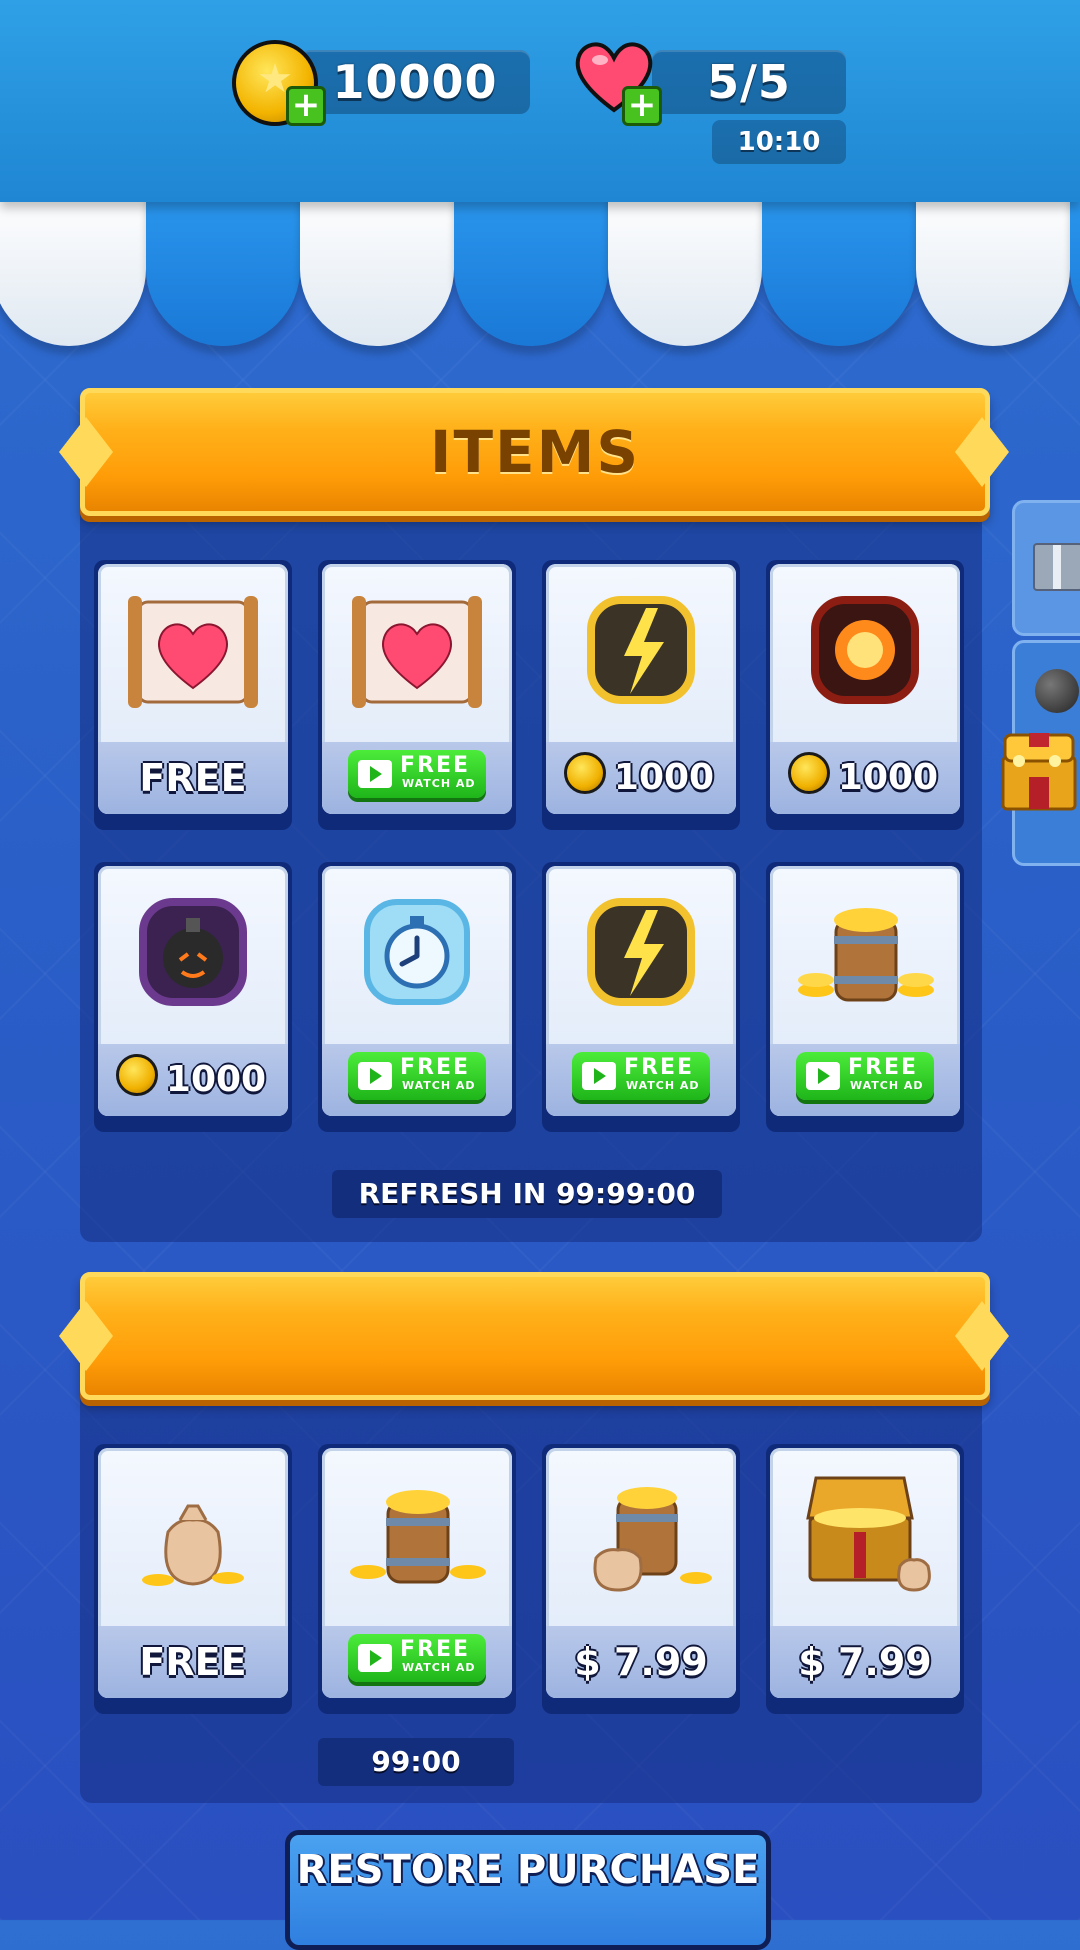 The height and width of the screenshot is (1950, 1080). Describe the element at coordinates (306, 106) in the screenshot. I see `add-coins-button: +` at that location.